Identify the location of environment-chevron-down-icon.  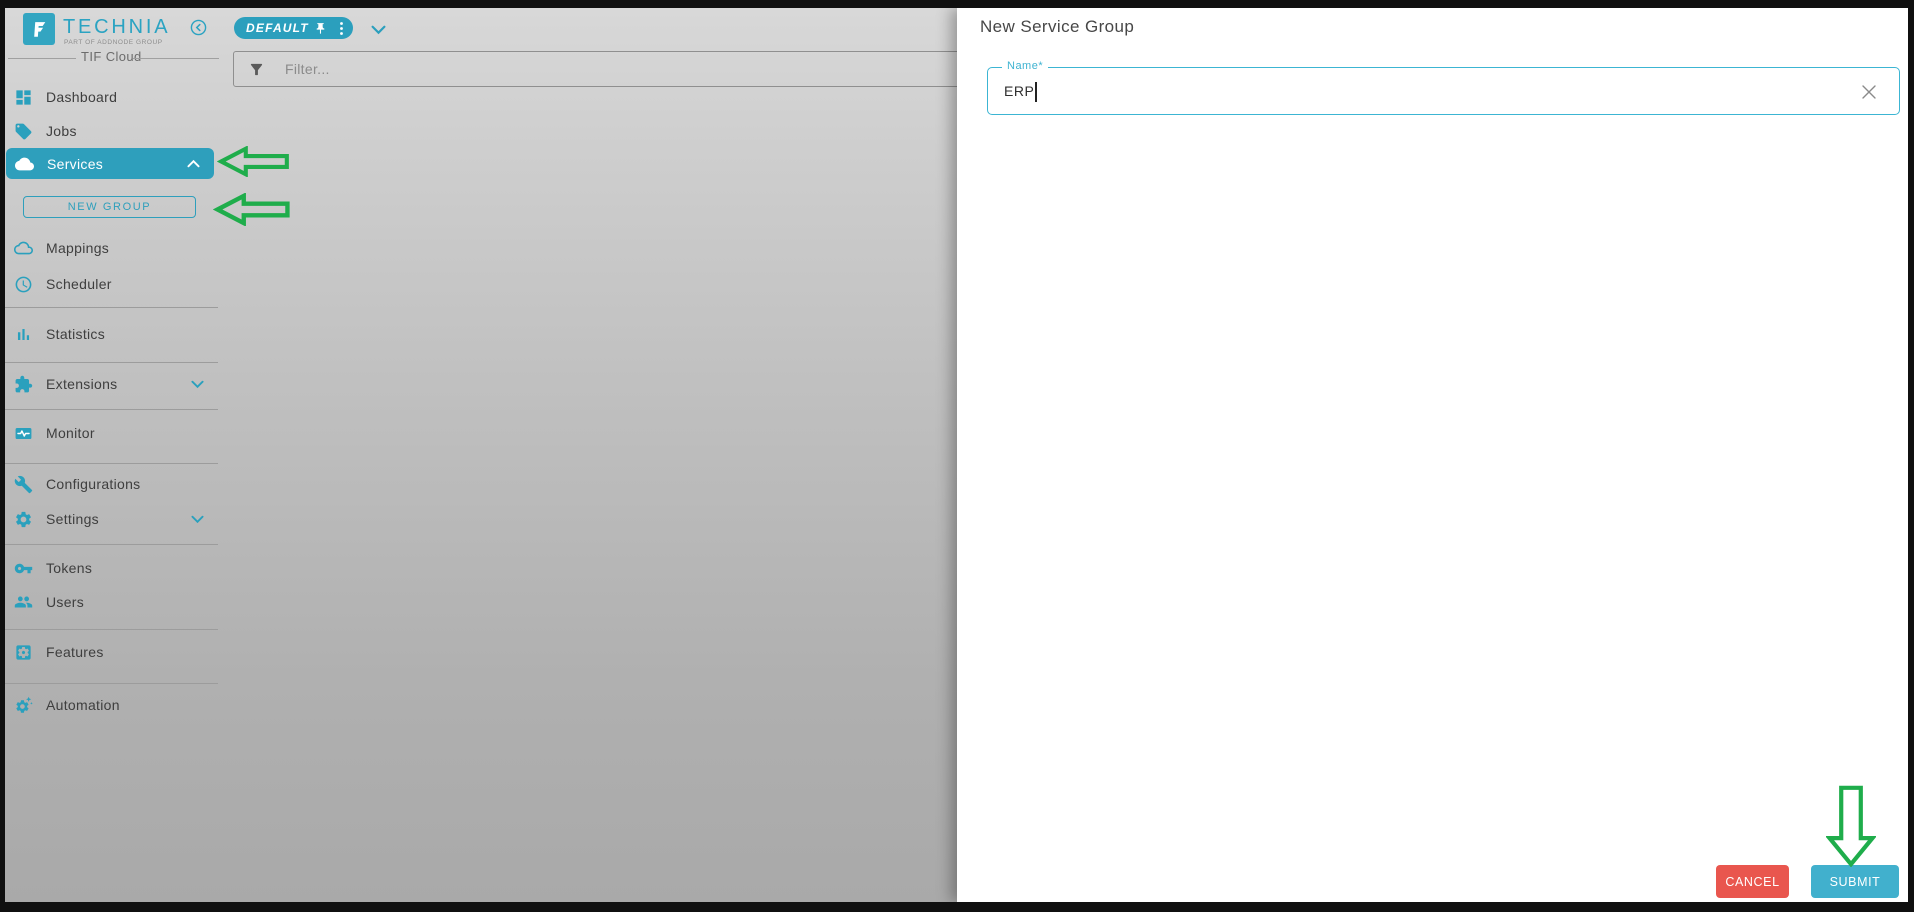
(378, 31).